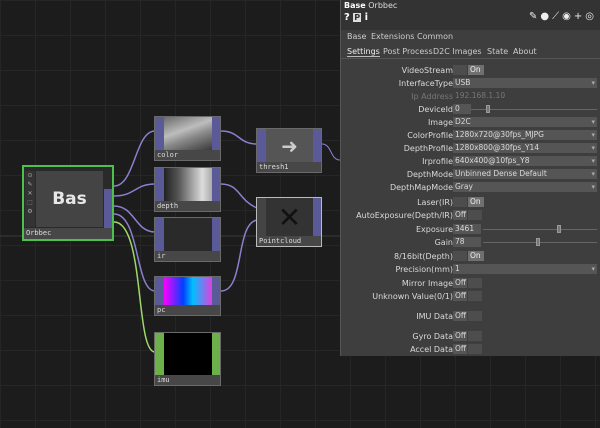 Image resolution: width=600 pixels, height=428 pixels. I want to click on accel-toggle: Off, so click(460, 349).